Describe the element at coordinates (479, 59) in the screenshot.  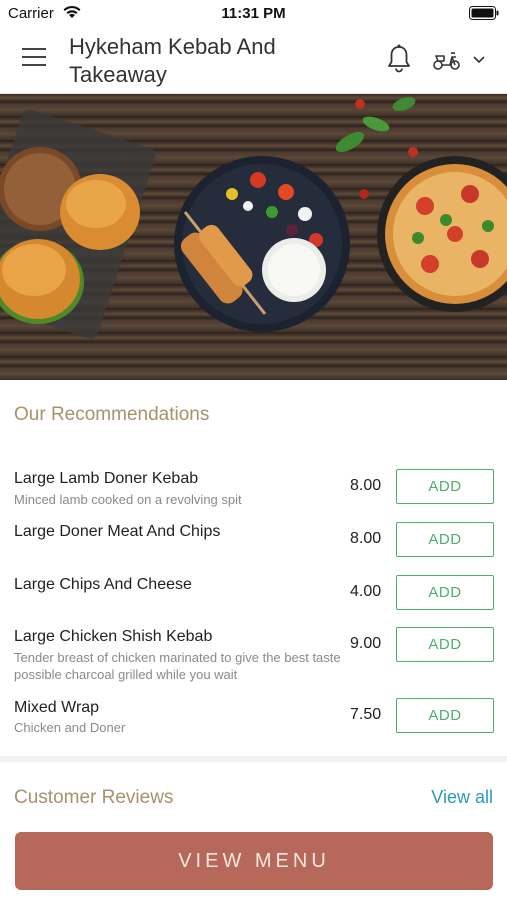
I see `chevron-down-icon` at that location.